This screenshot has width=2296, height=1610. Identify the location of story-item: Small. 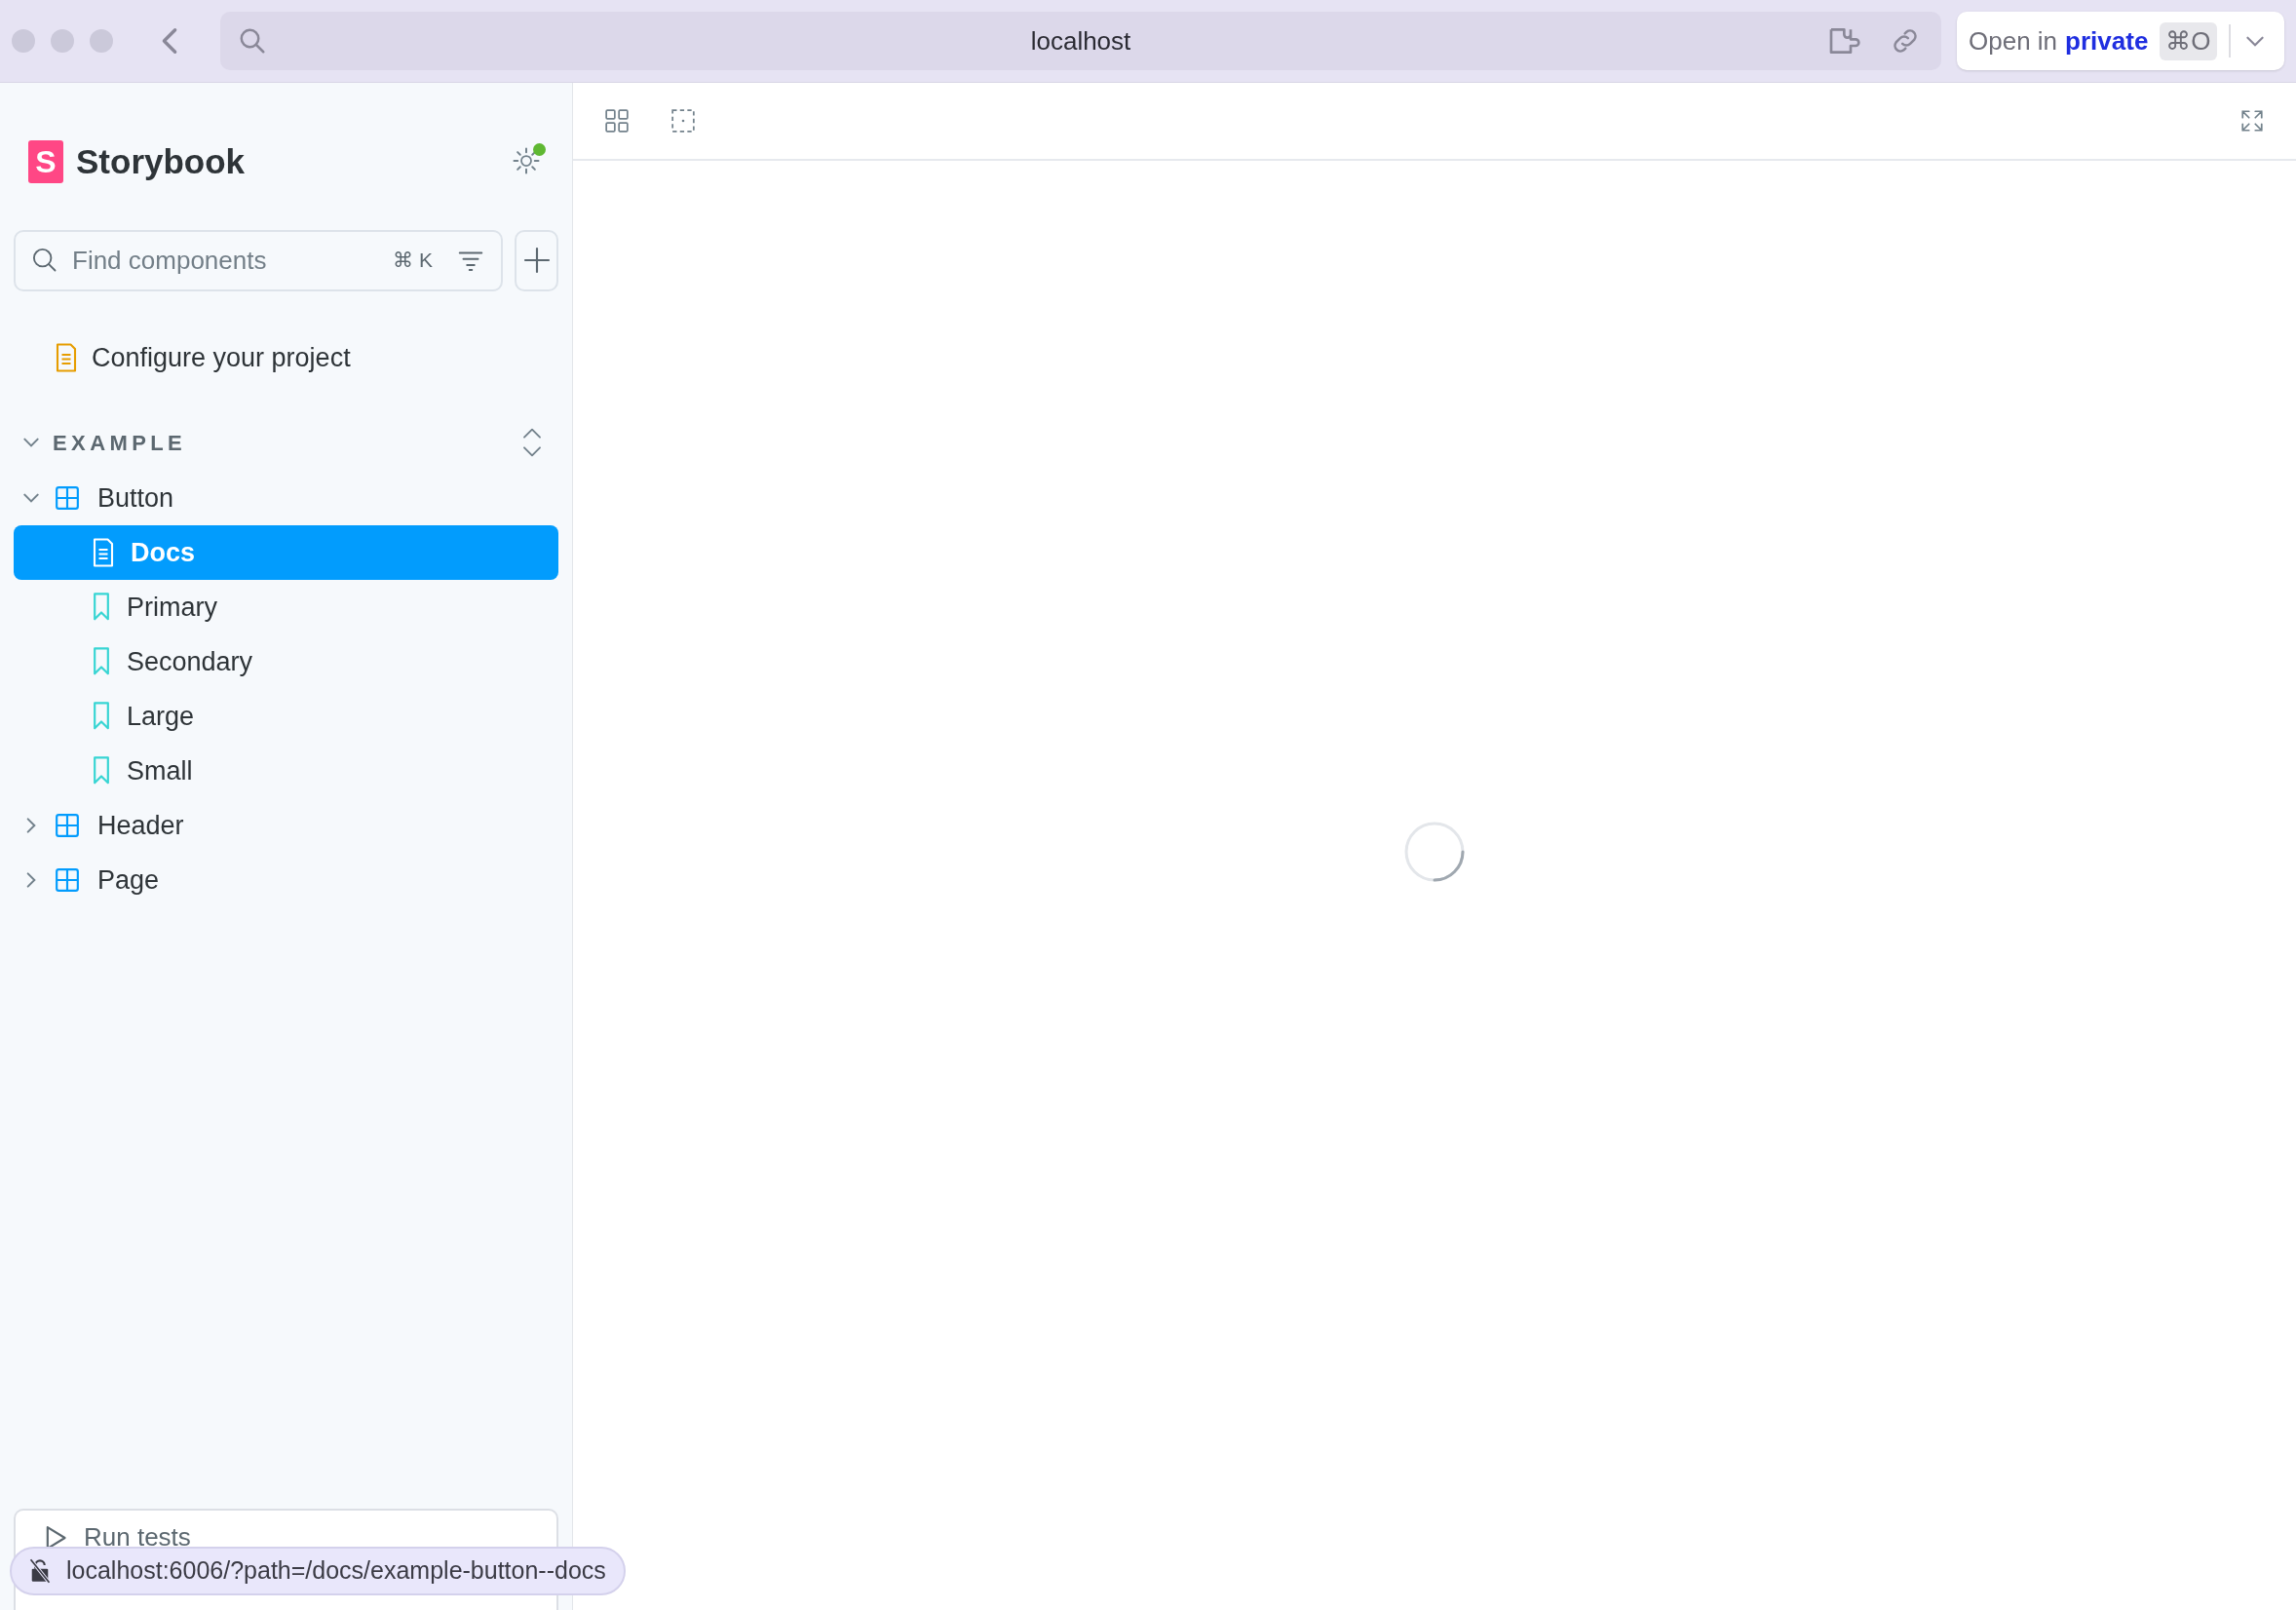
(286, 771).